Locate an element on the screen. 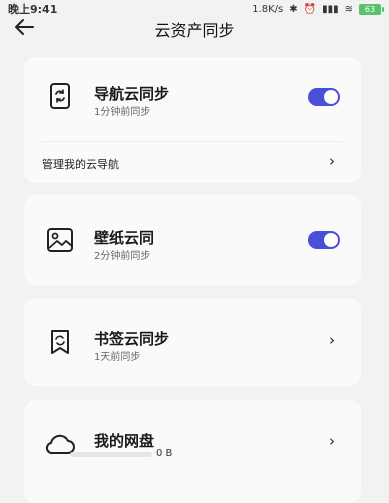 The image size is (389, 503). wallpaper-sync-toggle is located at coordinates (324, 240).